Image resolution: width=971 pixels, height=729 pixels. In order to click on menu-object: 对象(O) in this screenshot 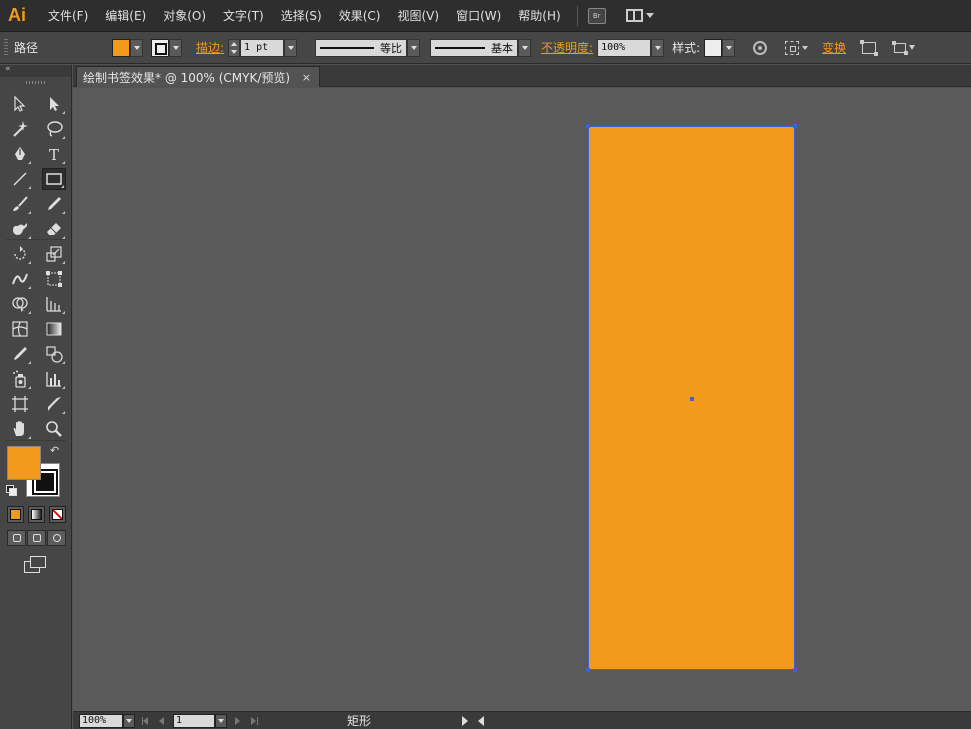, I will do `click(184, 15)`.